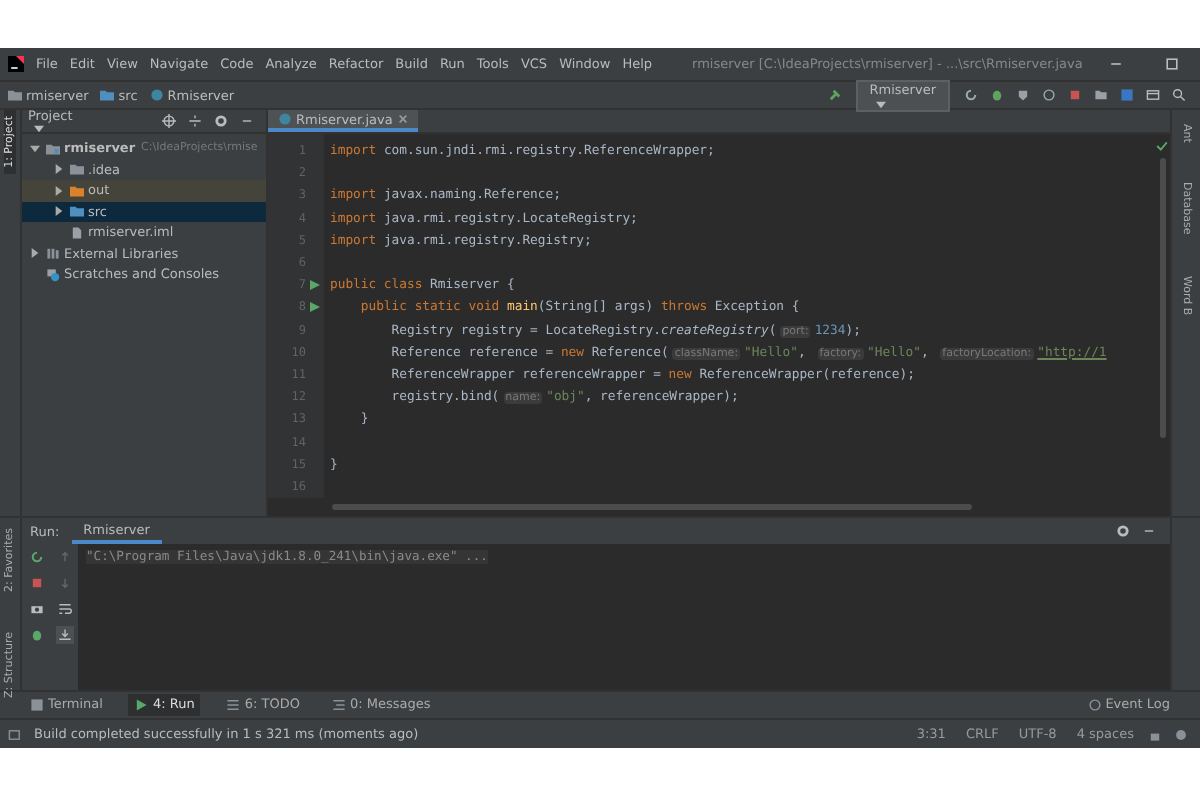  I want to click on status-icon, so click(15, 734).